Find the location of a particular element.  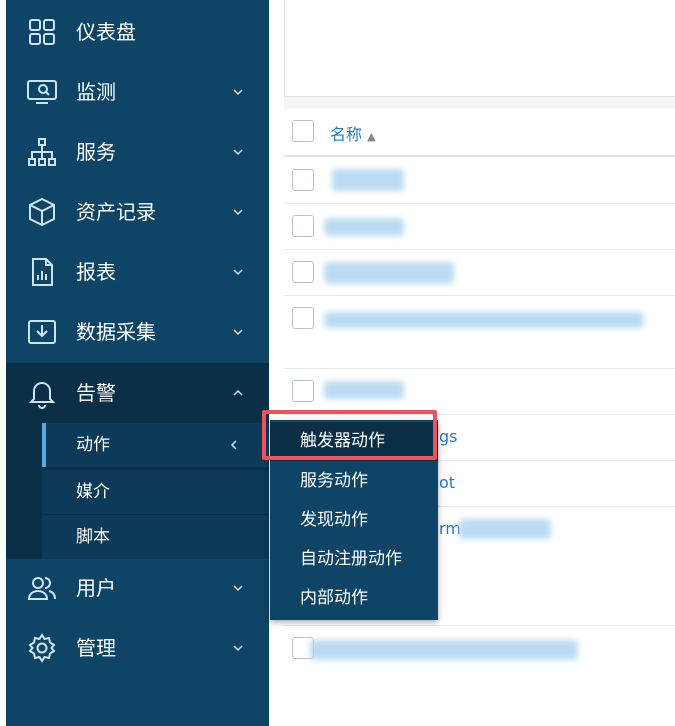

hierarchy-icon is located at coordinates (42, 152).